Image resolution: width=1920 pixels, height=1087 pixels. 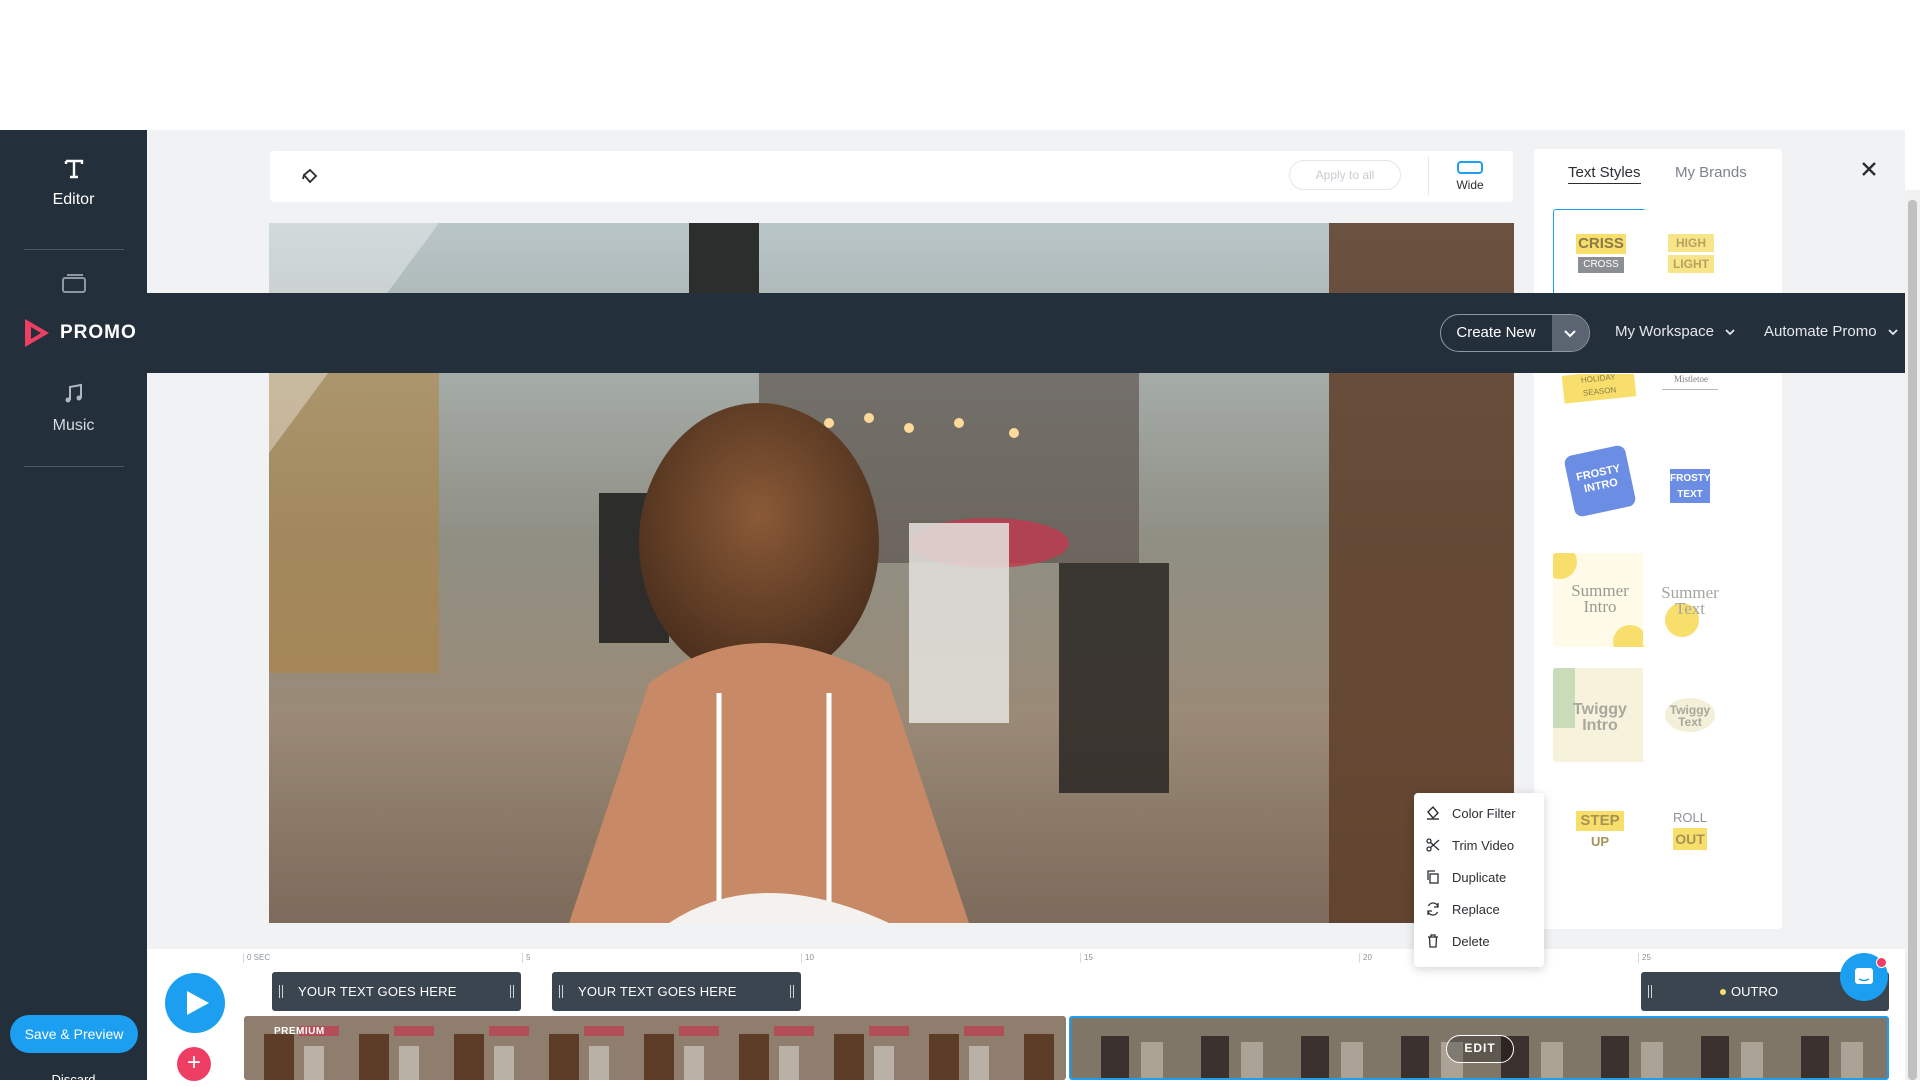 What do you see at coordinates (1073, 962) in the screenshot?
I see `timeline-ruler: 0 SEC 5 10 15 20 25` at bounding box center [1073, 962].